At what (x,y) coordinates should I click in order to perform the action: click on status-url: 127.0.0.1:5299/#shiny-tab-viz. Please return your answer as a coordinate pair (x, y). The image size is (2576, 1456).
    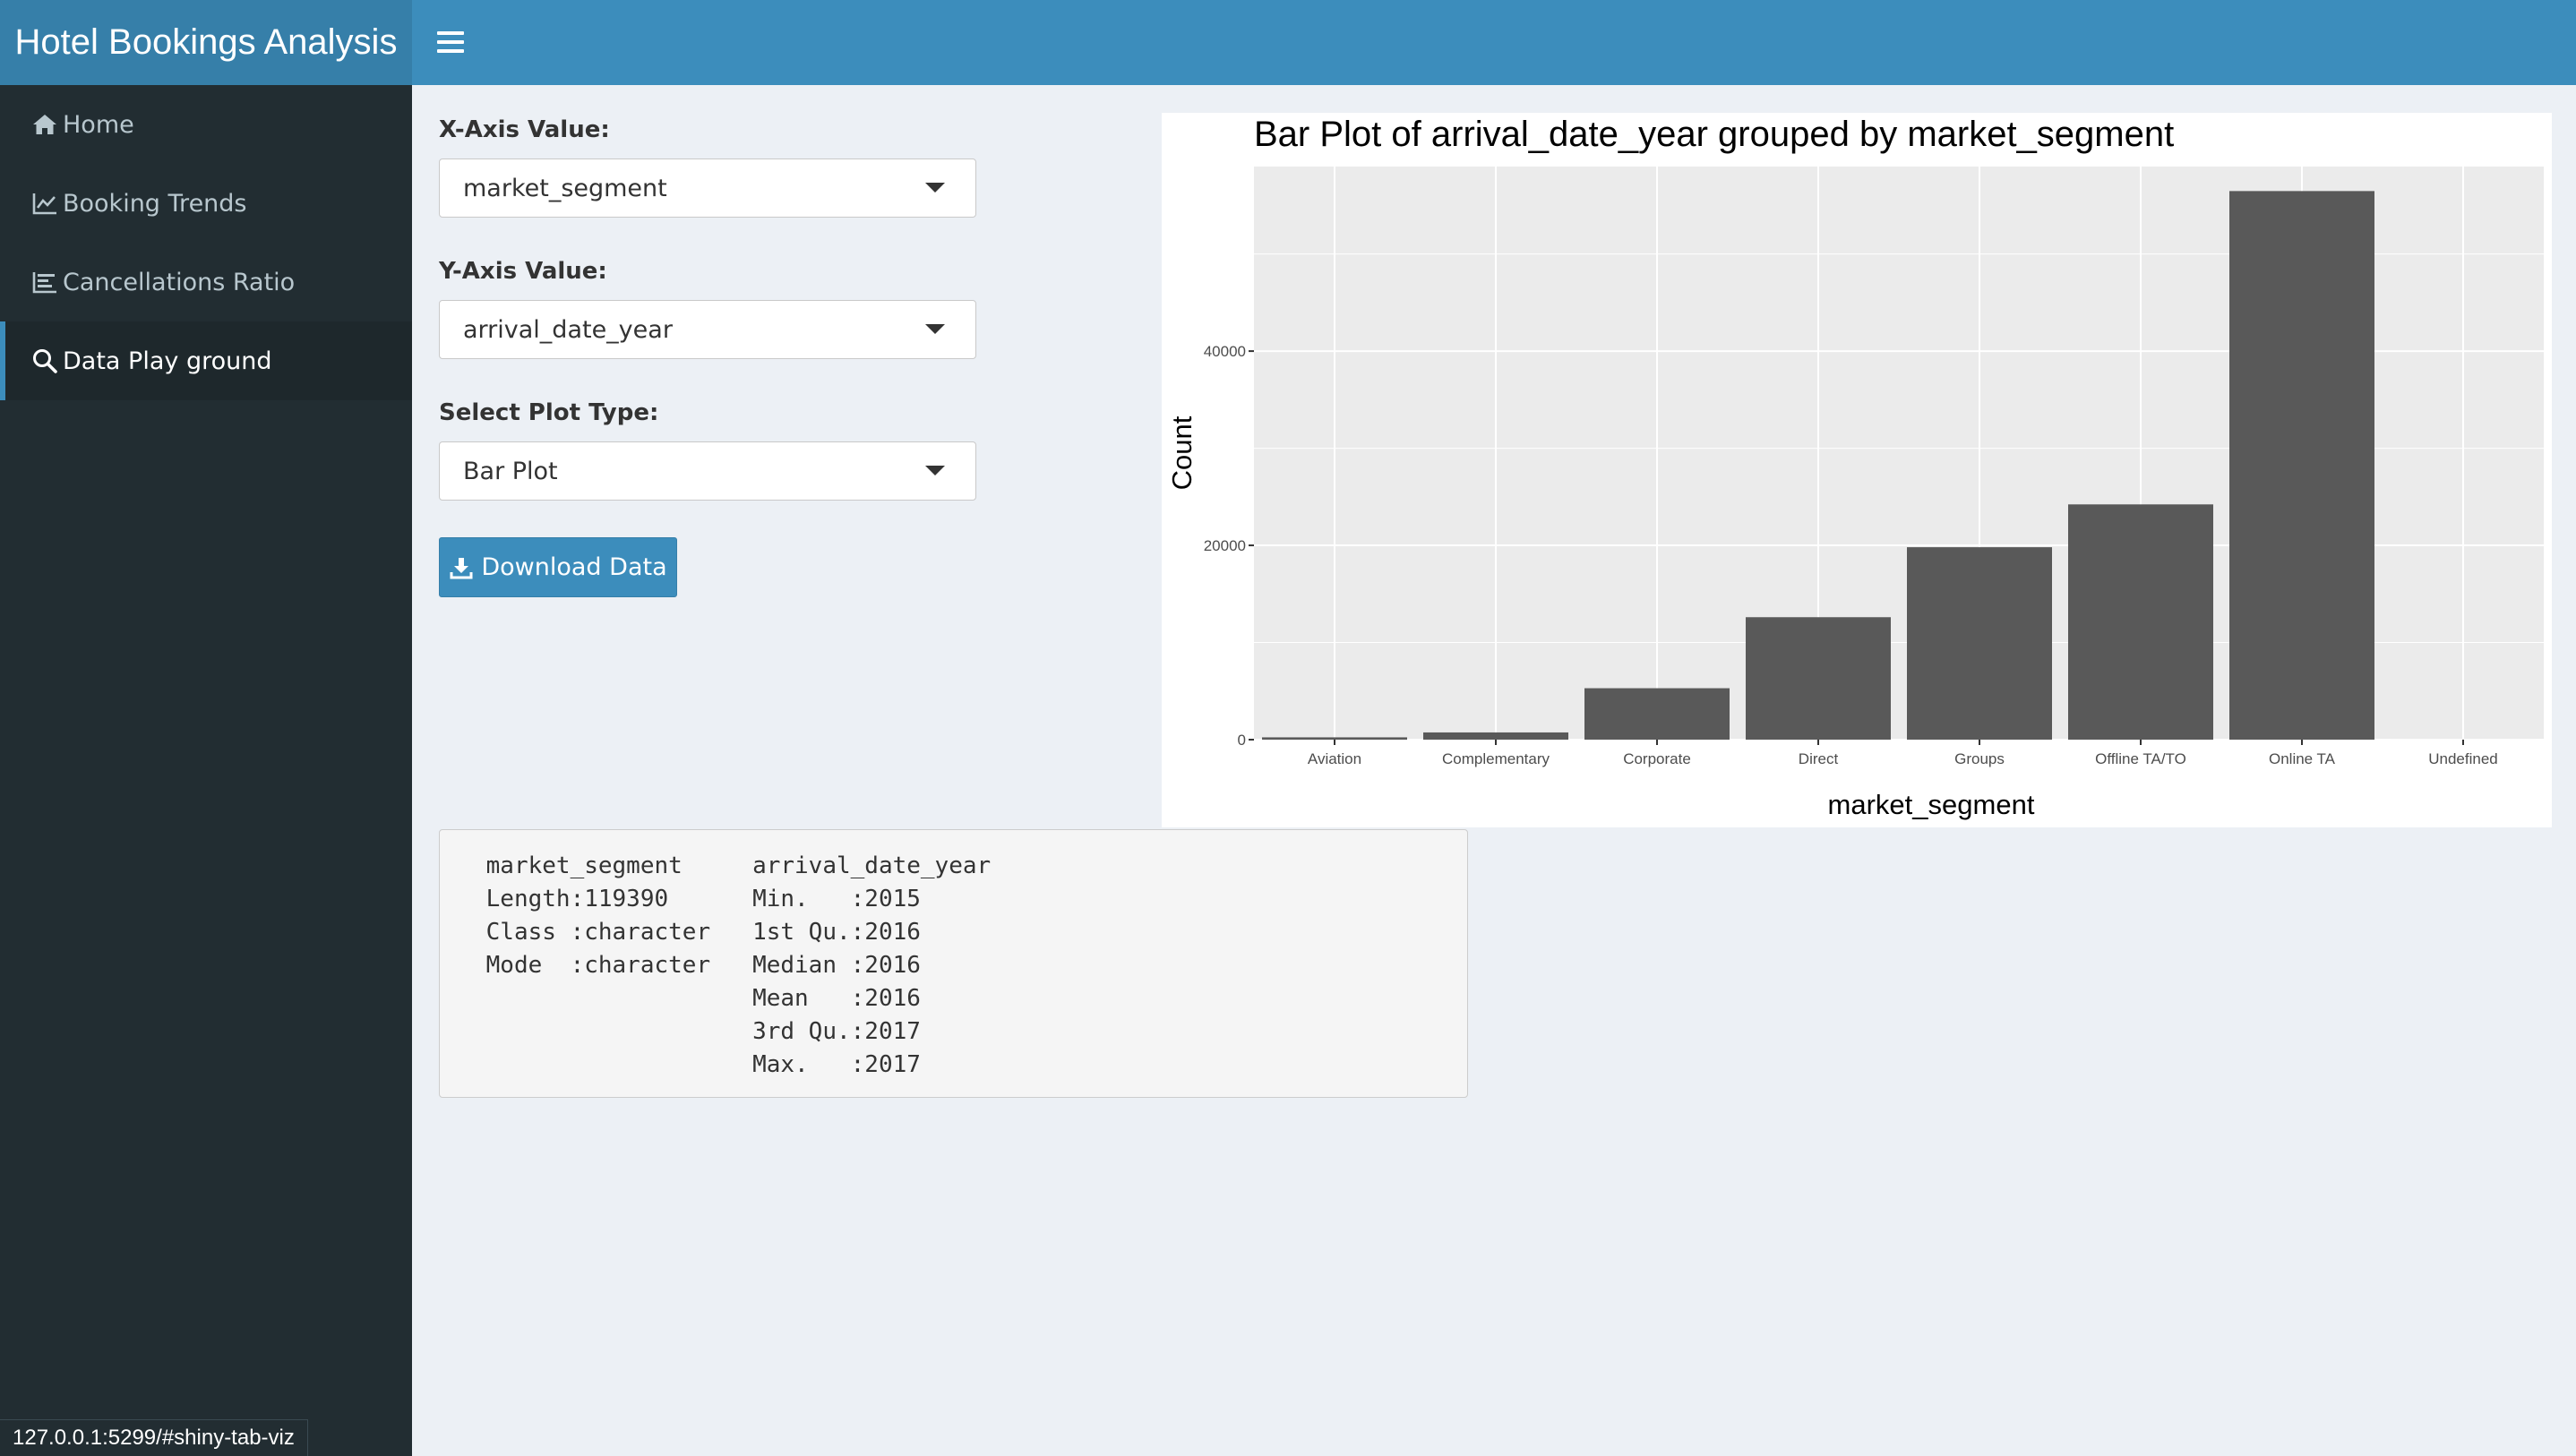
    Looking at the image, I should click on (154, 1437).